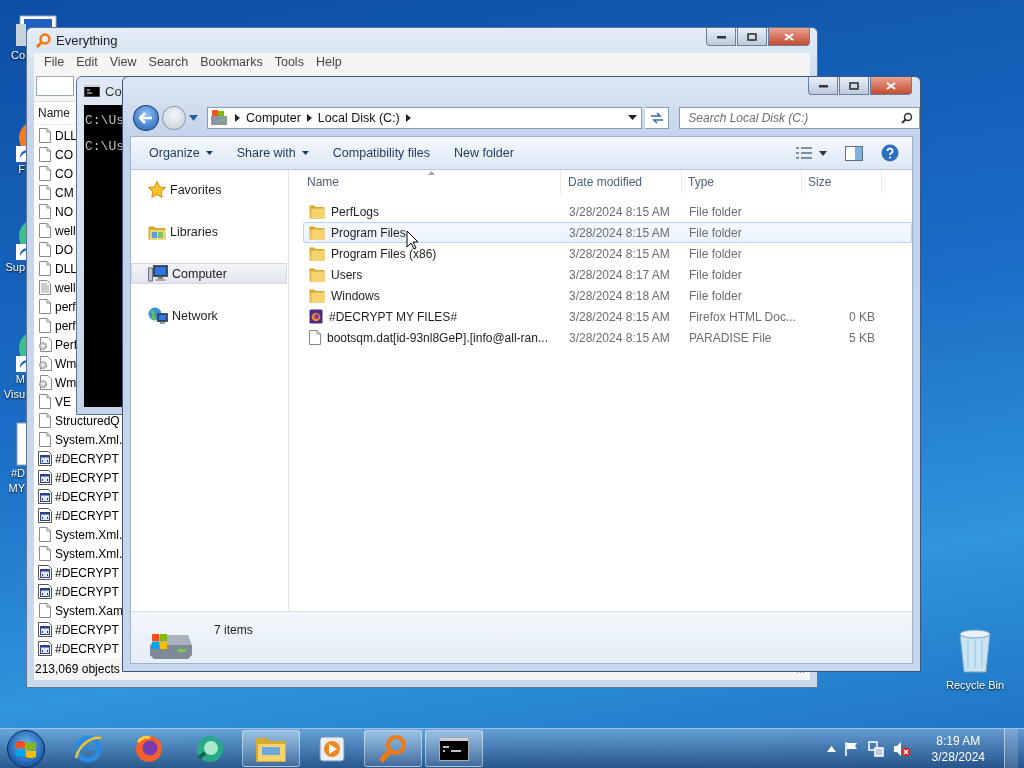 Image resolution: width=1024 pixels, height=768 pixels. What do you see at coordinates (64, 249) in the screenshot?
I see `file-name: DO` at bounding box center [64, 249].